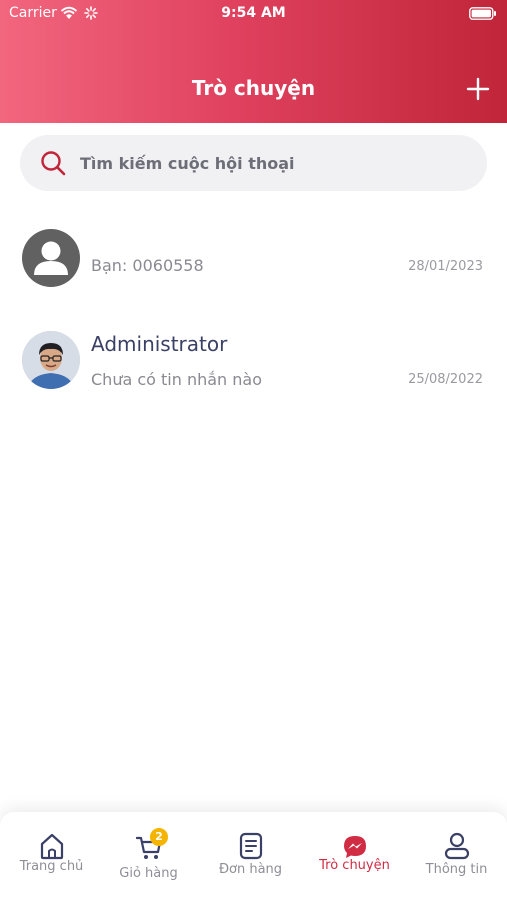  Describe the element at coordinates (177, 379) in the screenshot. I see `conversation-last-message: Chưa có tin nhắn nào` at that location.